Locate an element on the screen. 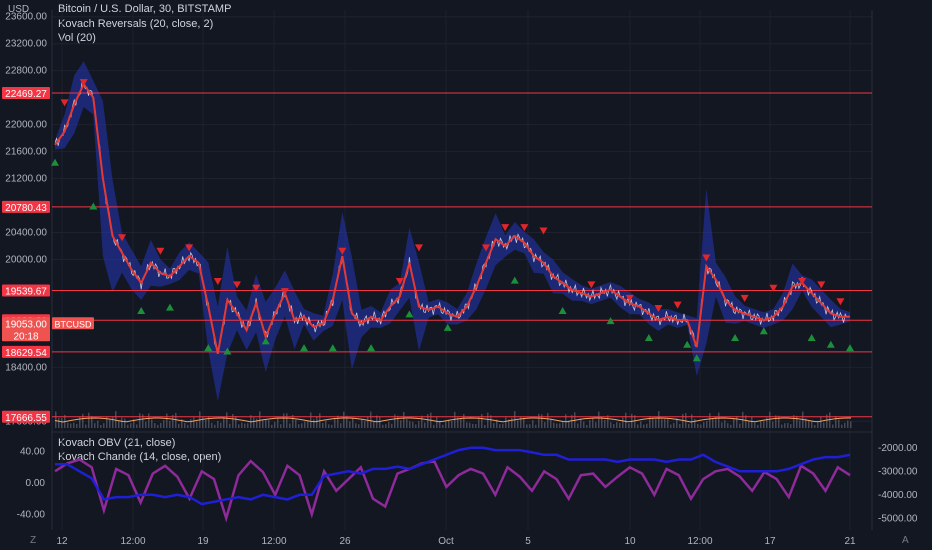  oscillator-pane is located at coordinates (452, 484).